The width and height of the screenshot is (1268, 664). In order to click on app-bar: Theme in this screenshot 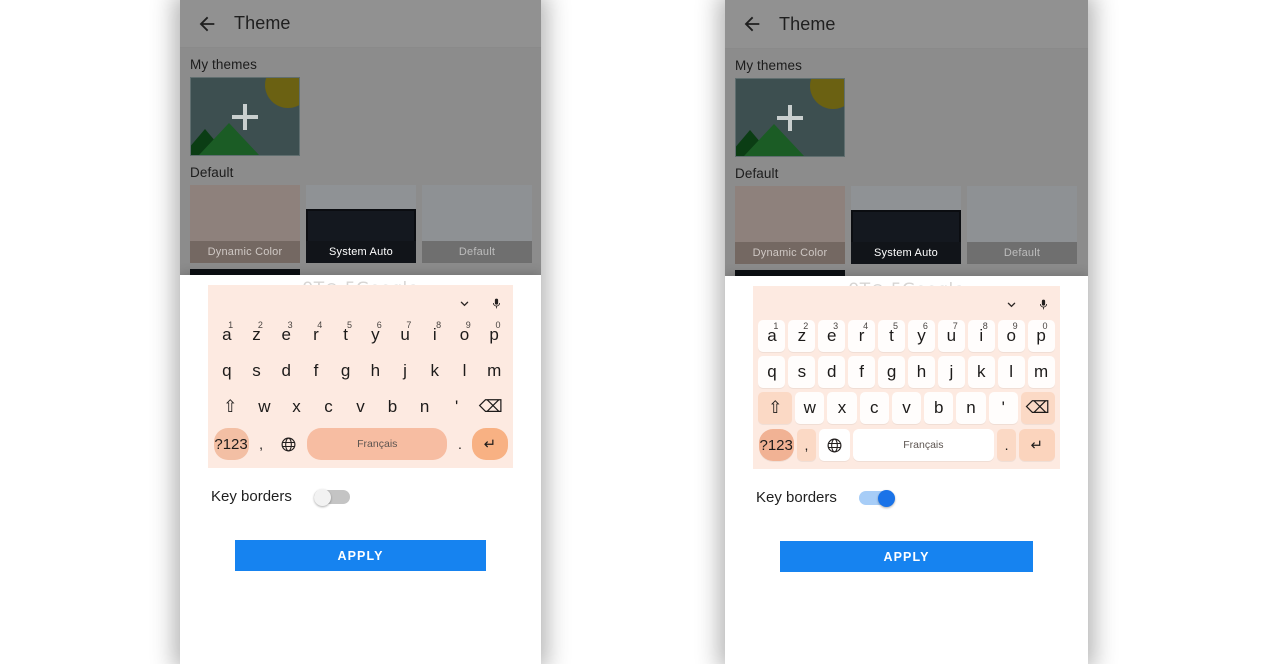, I will do `click(360, 24)`.